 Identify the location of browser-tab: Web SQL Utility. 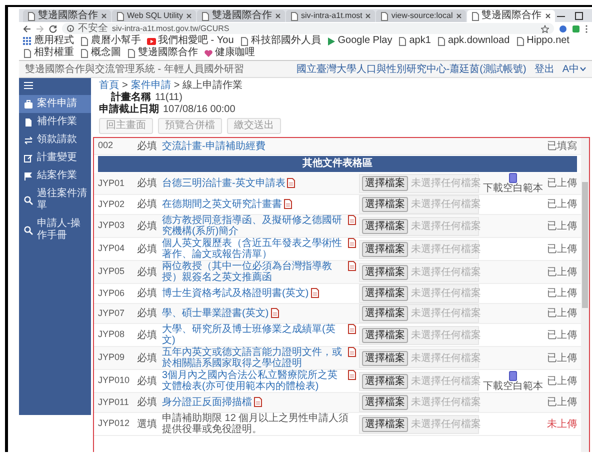
(154, 16).